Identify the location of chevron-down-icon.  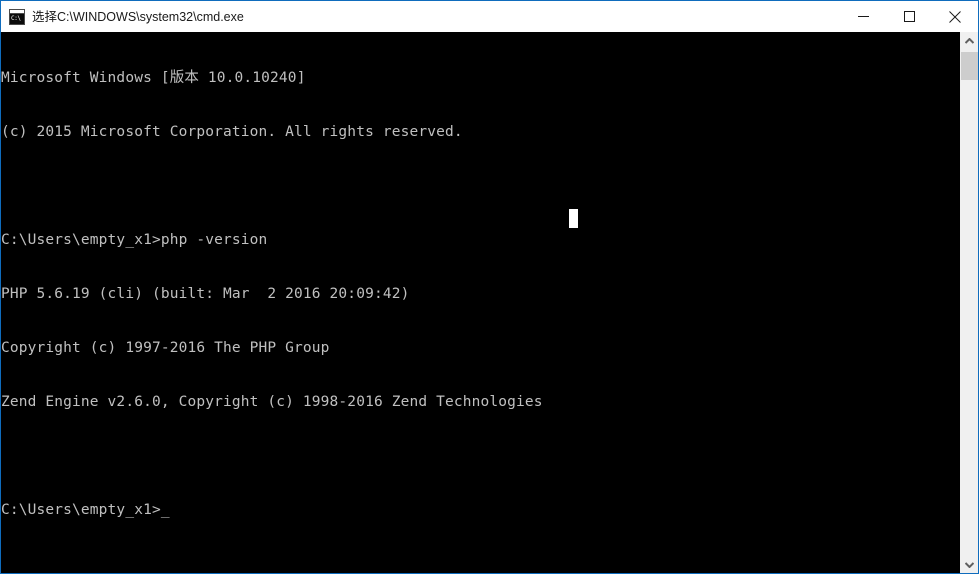
(969, 564).